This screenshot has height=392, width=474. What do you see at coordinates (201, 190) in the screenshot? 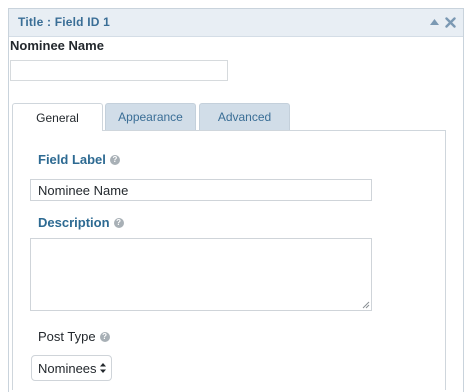
I see `field-label-input: Nominee Name` at bounding box center [201, 190].